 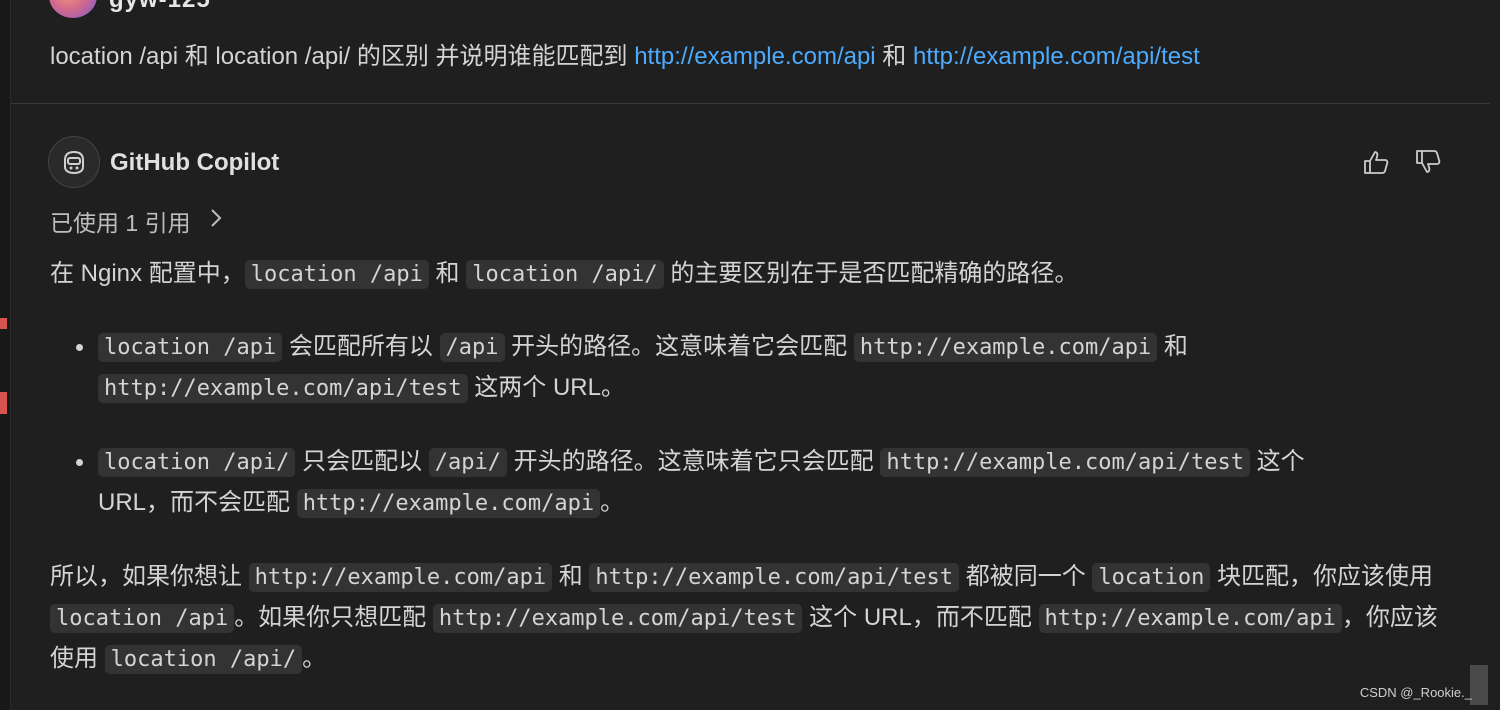 I want to click on text-span: 的主要区别在于是否匹配精确的路径。, so click(x=871, y=273).